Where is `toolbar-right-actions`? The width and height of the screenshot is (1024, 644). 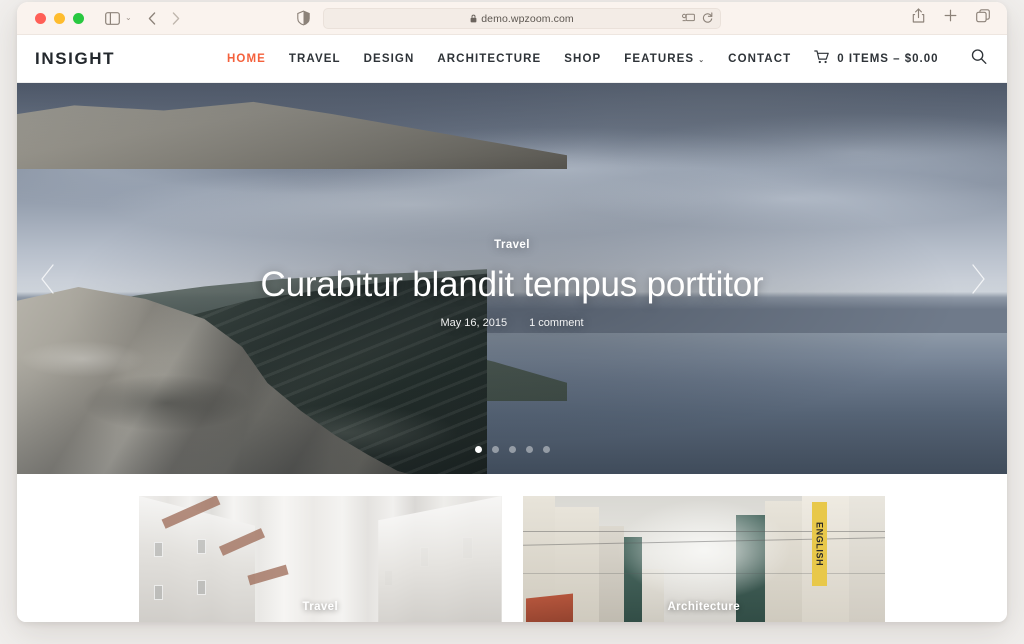 toolbar-right-actions is located at coordinates (951, 18).